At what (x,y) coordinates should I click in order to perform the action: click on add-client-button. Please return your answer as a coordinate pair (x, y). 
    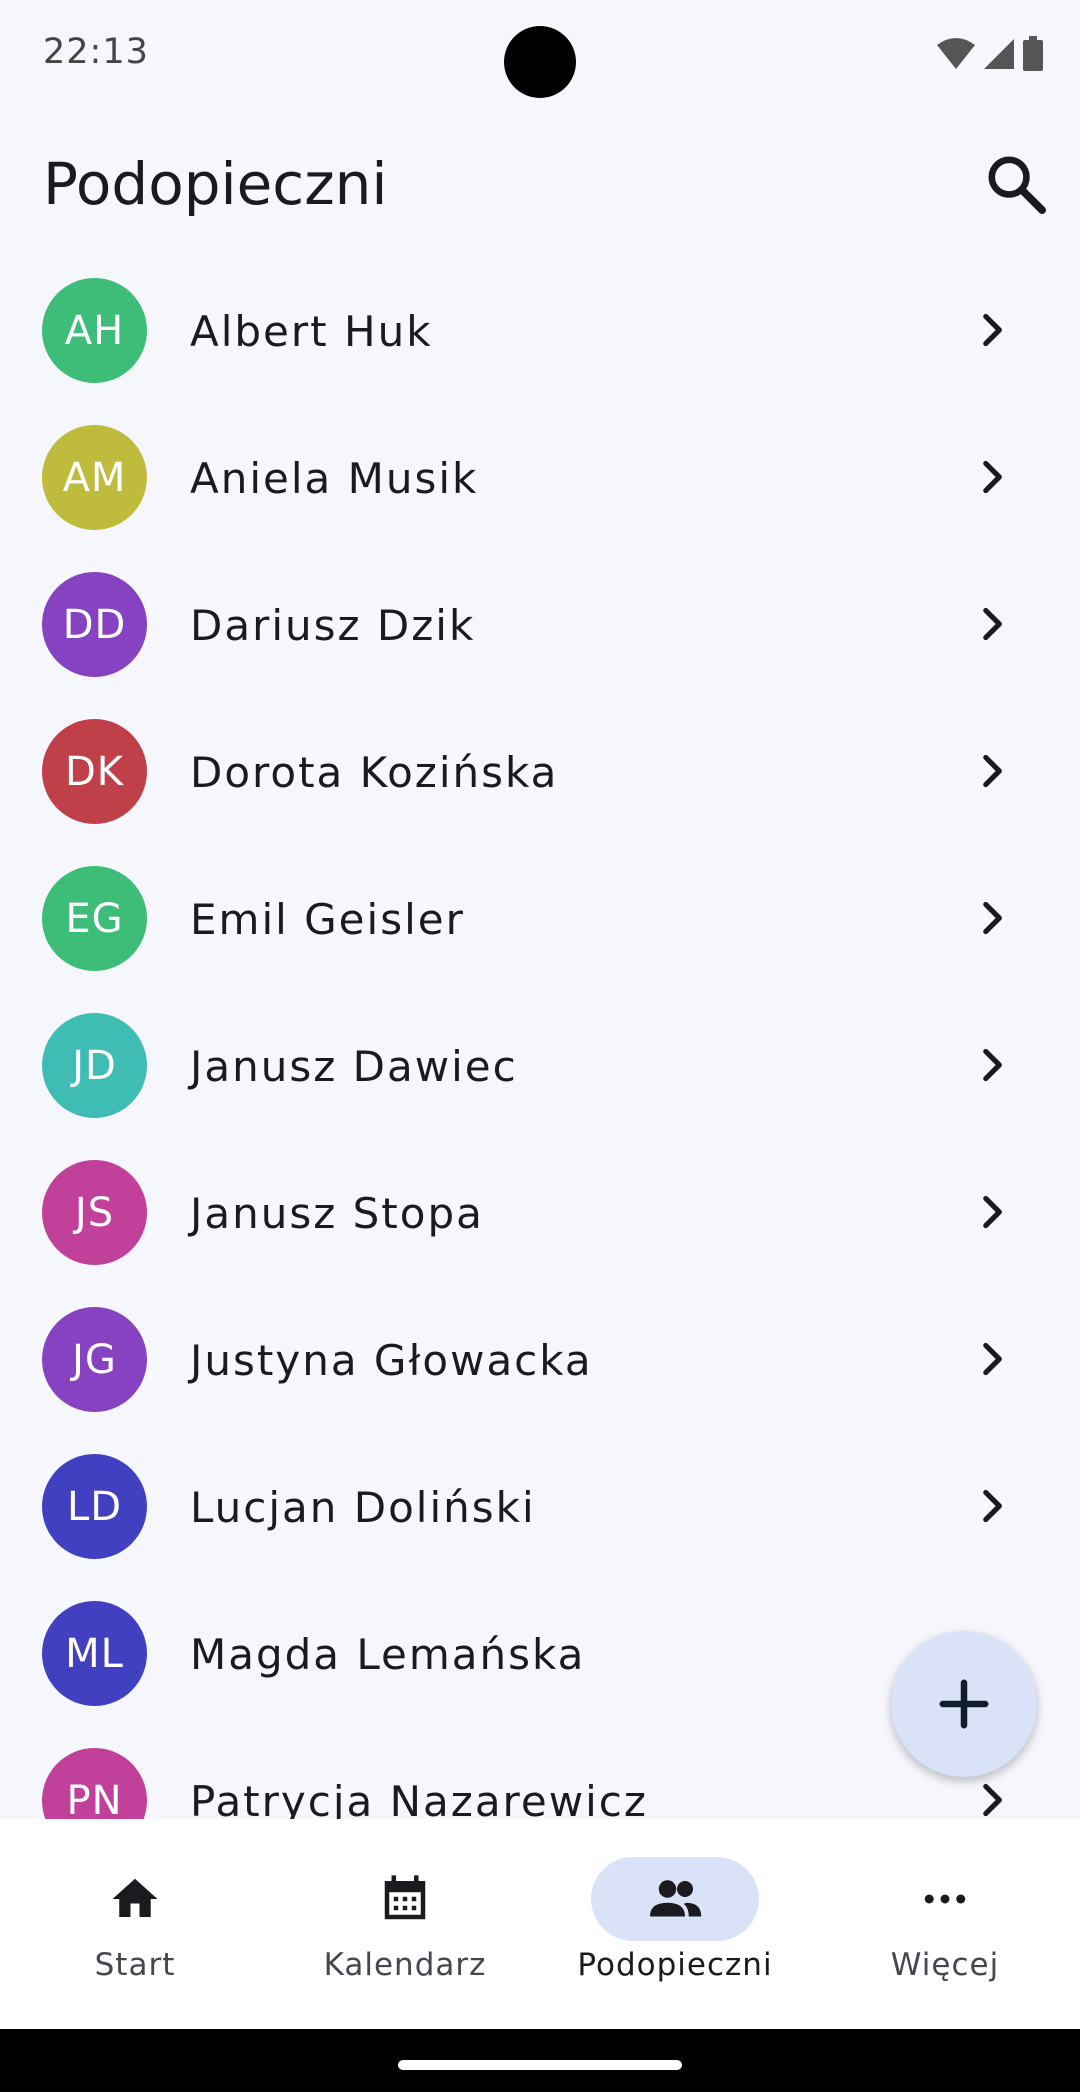
    Looking at the image, I should click on (964, 1704).